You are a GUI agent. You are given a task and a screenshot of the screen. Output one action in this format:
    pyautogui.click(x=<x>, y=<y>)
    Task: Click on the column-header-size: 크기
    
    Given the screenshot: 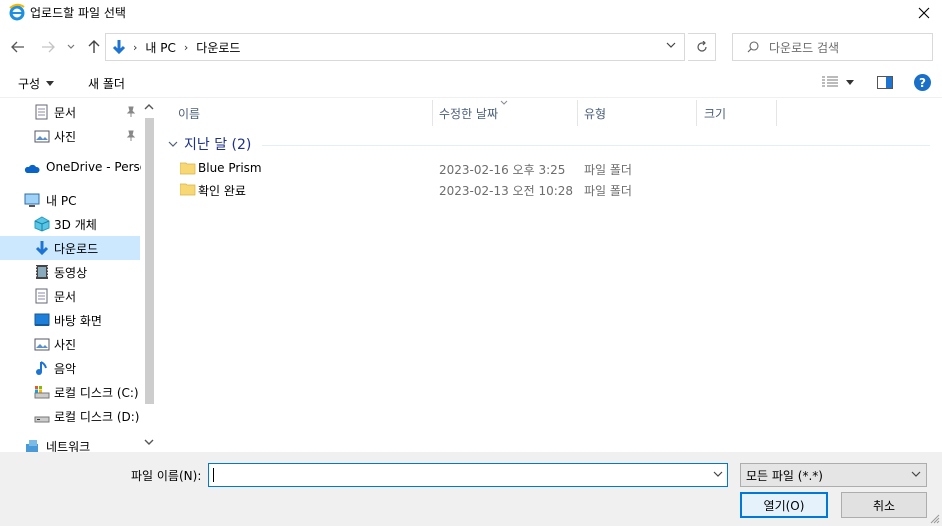 What is the action you would take?
    pyautogui.click(x=715, y=113)
    